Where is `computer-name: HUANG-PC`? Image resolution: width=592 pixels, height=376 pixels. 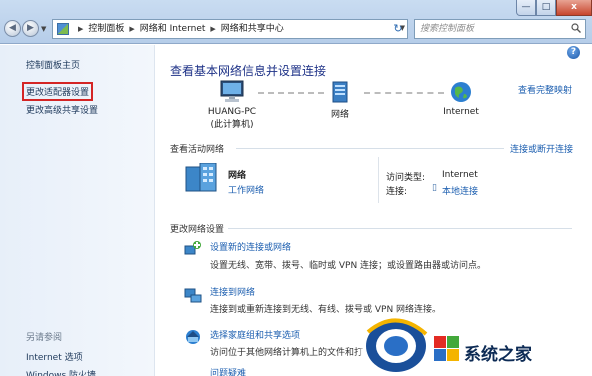
computer-name: HUANG-PC is located at coordinates (232, 112).